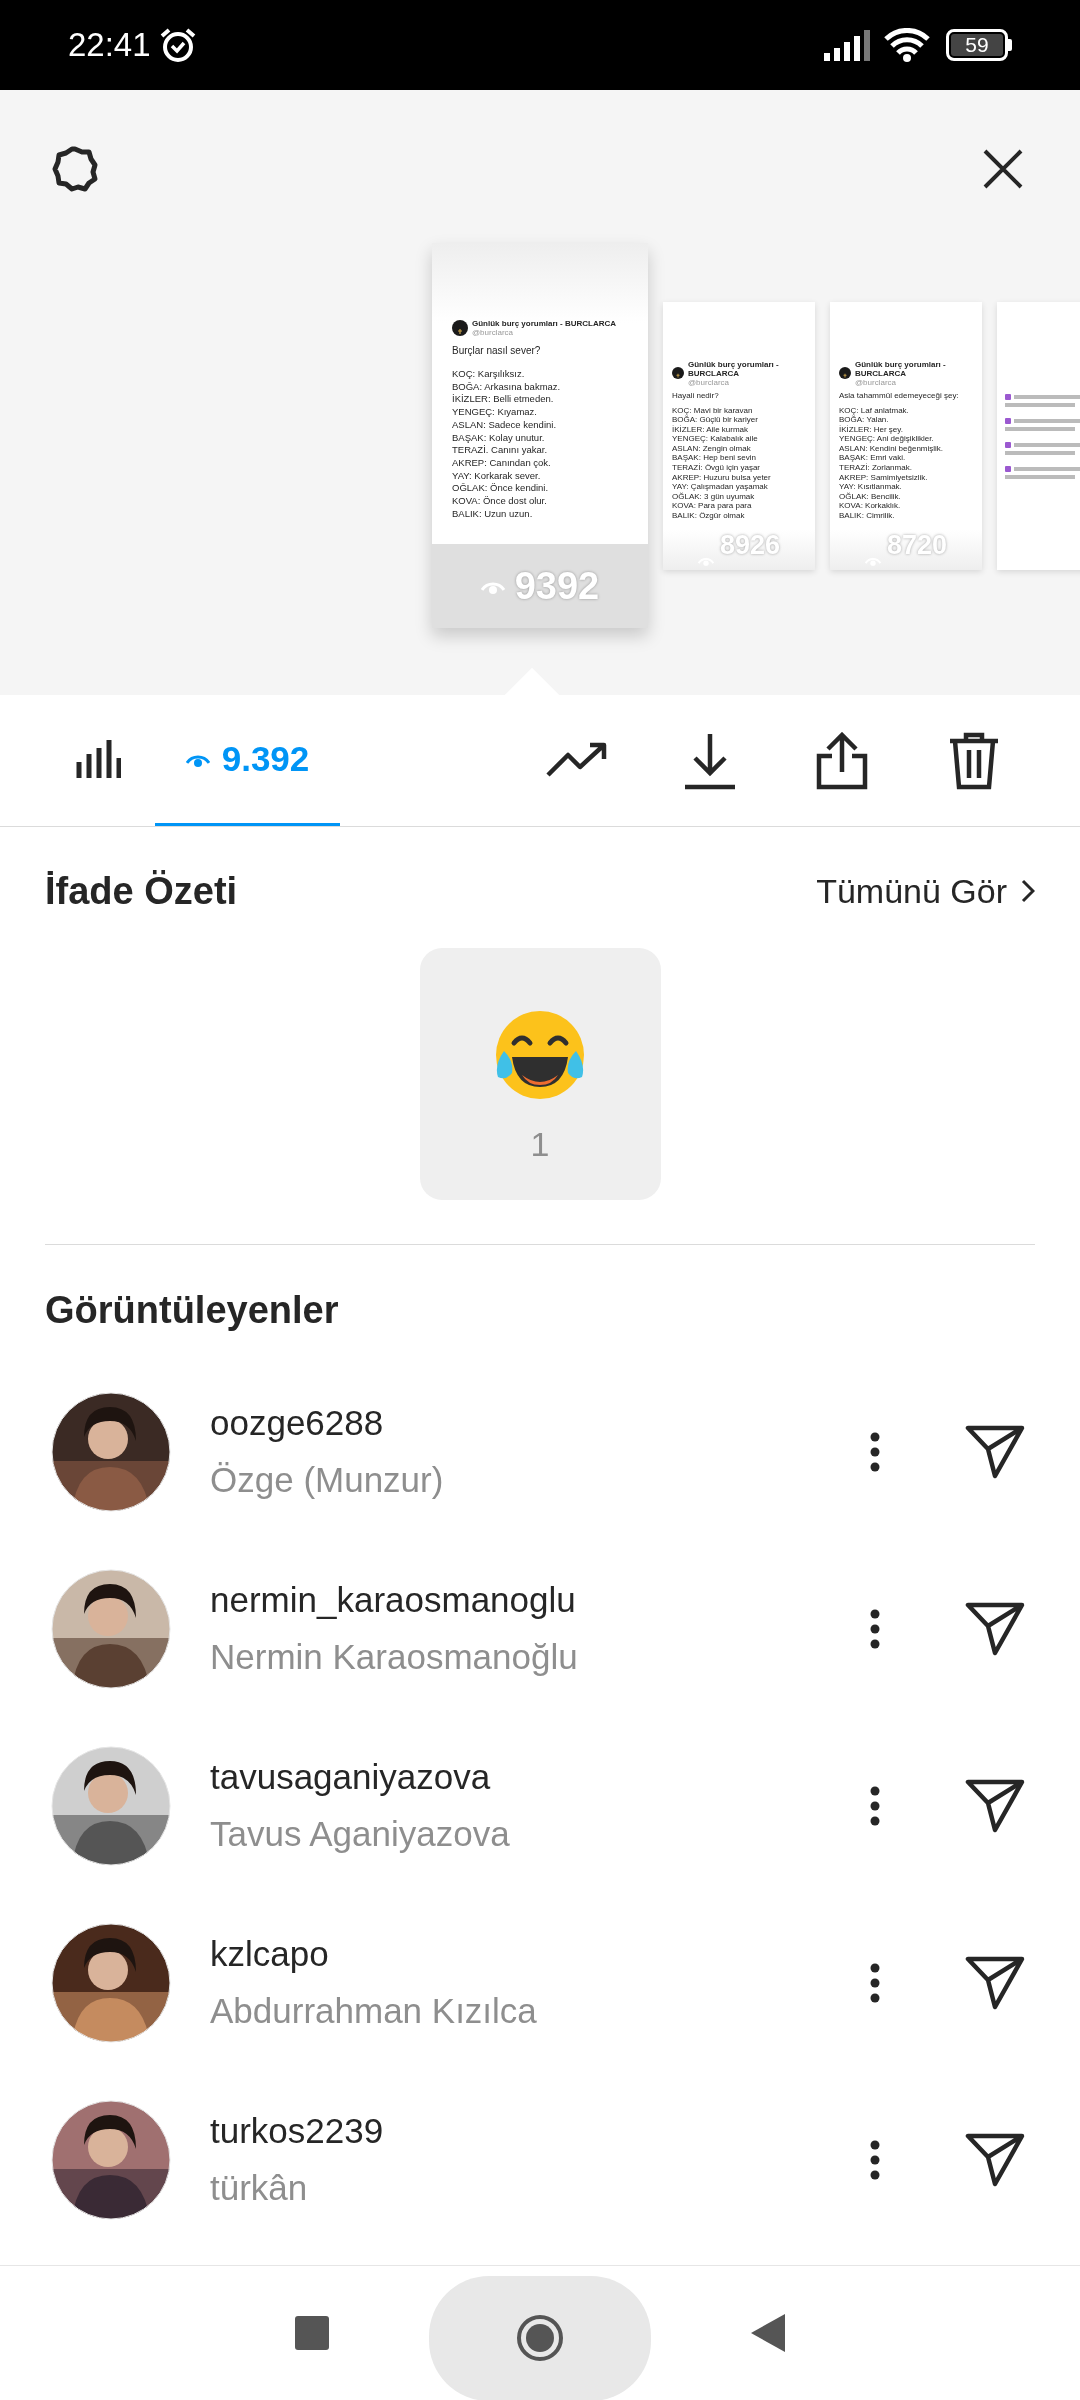 This screenshot has width=1080, height=2400. What do you see at coordinates (1028, 891) in the screenshot?
I see `chevron-icon` at bounding box center [1028, 891].